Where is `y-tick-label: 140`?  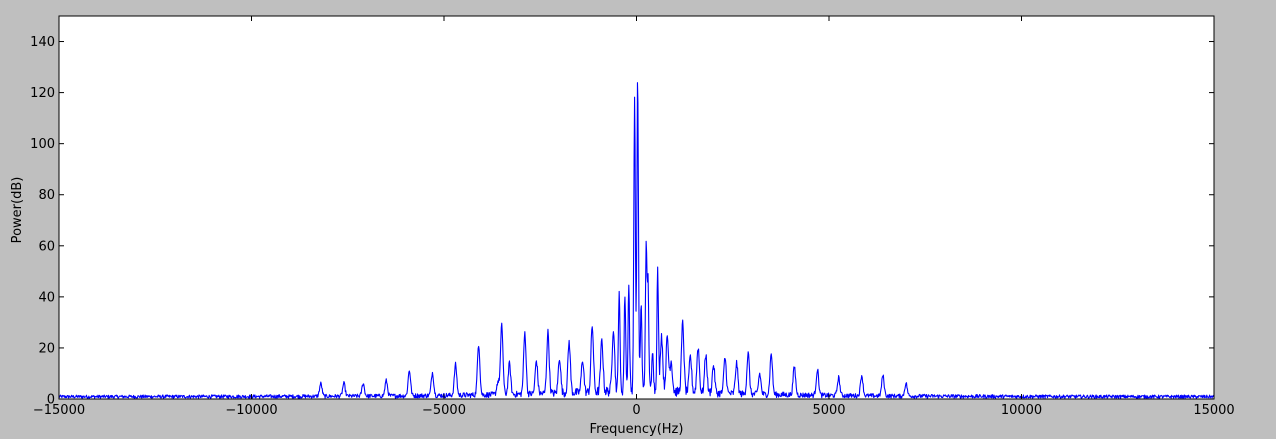
y-tick-label: 140 is located at coordinates (42, 42).